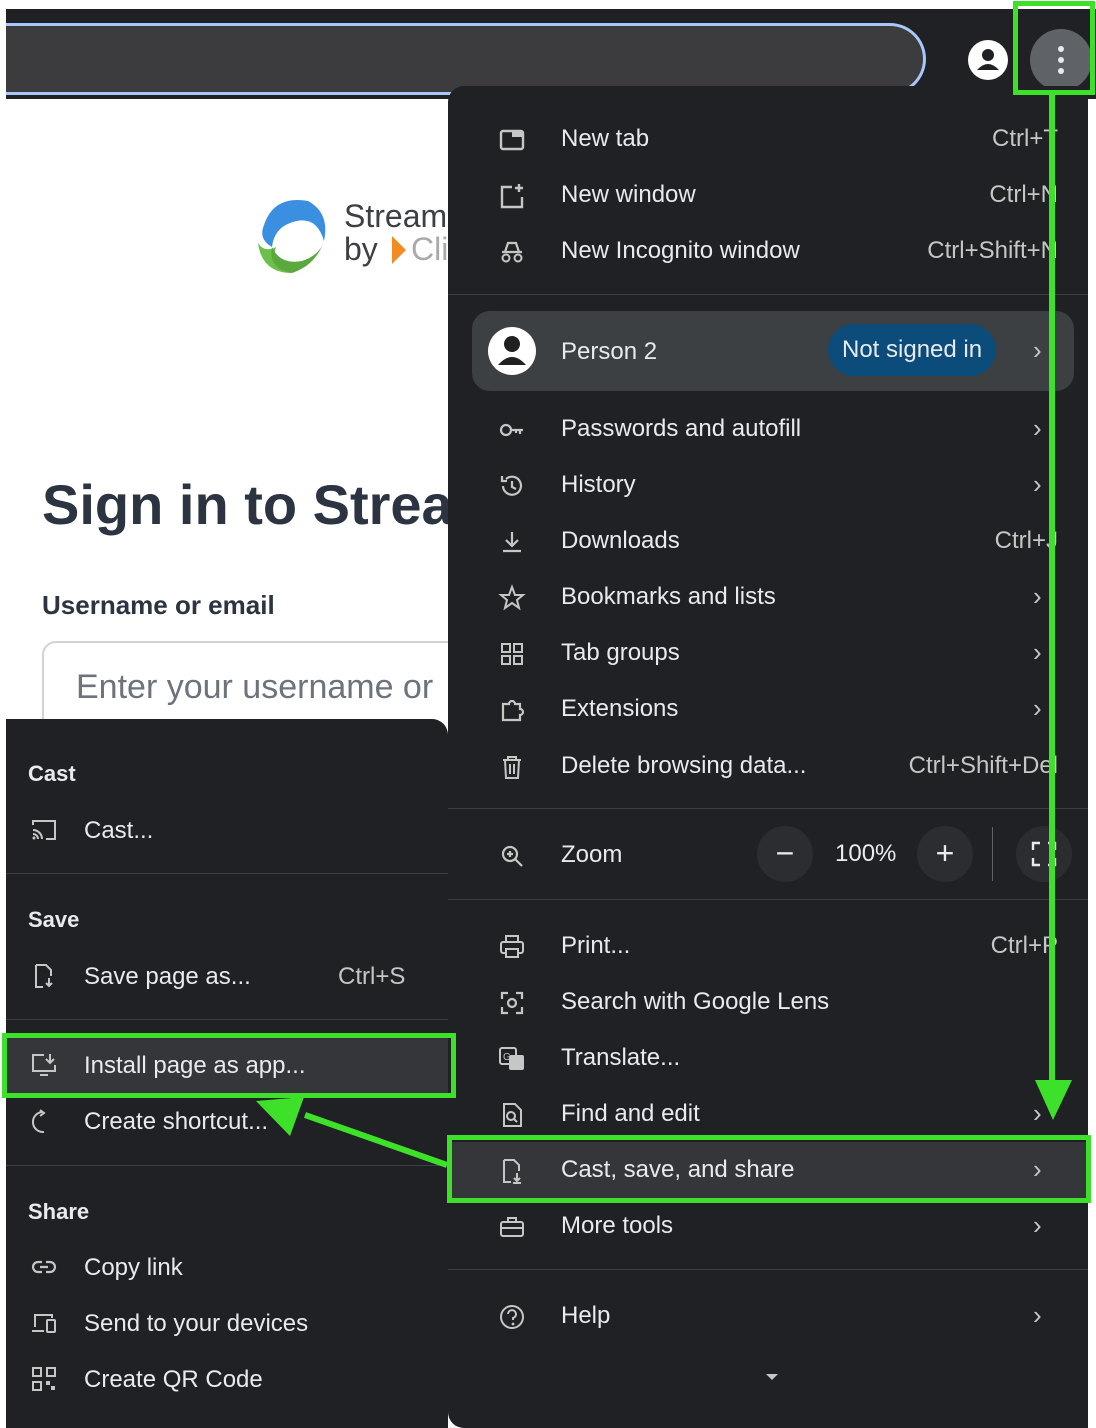  What do you see at coordinates (1053, 1100) in the screenshot?
I see `arrow-down-icon` at bounding box center [1053, 1100].